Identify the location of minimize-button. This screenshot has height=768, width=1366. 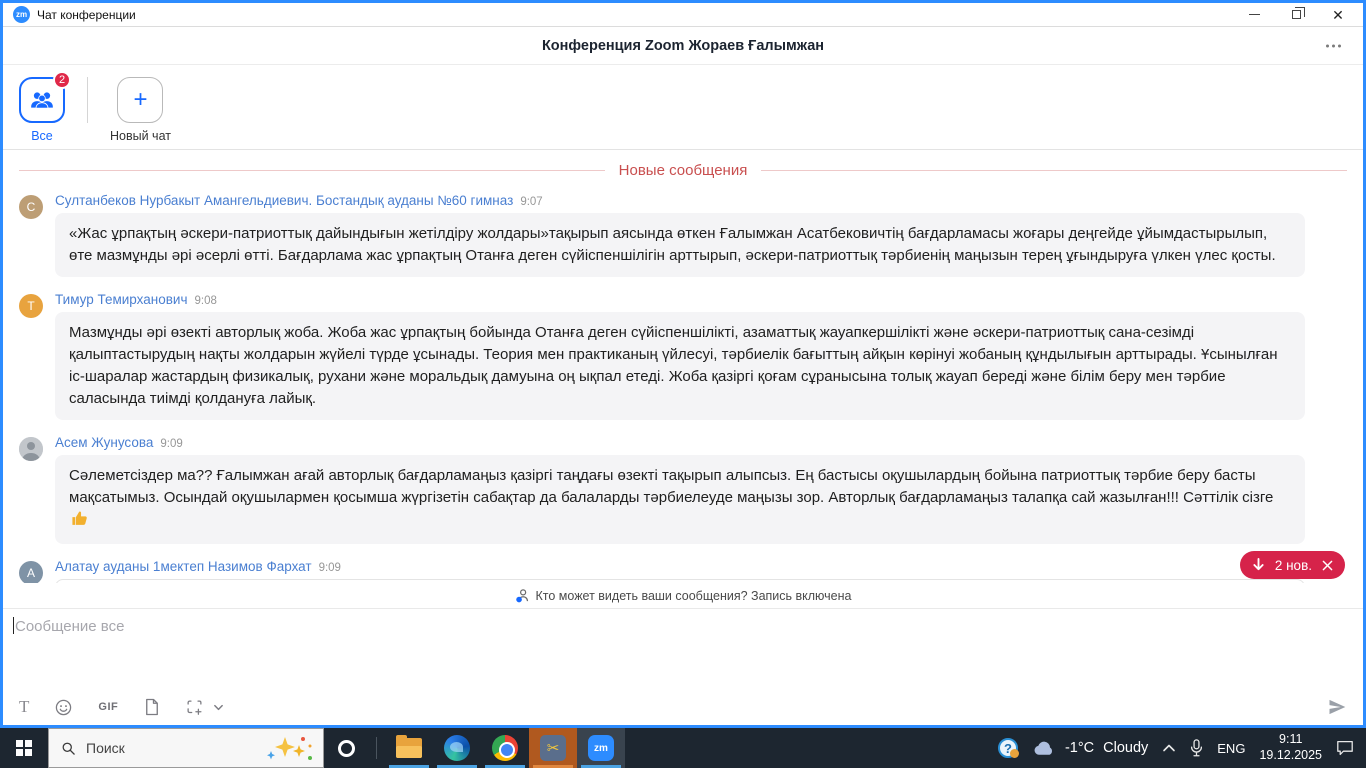
(1254, 15).